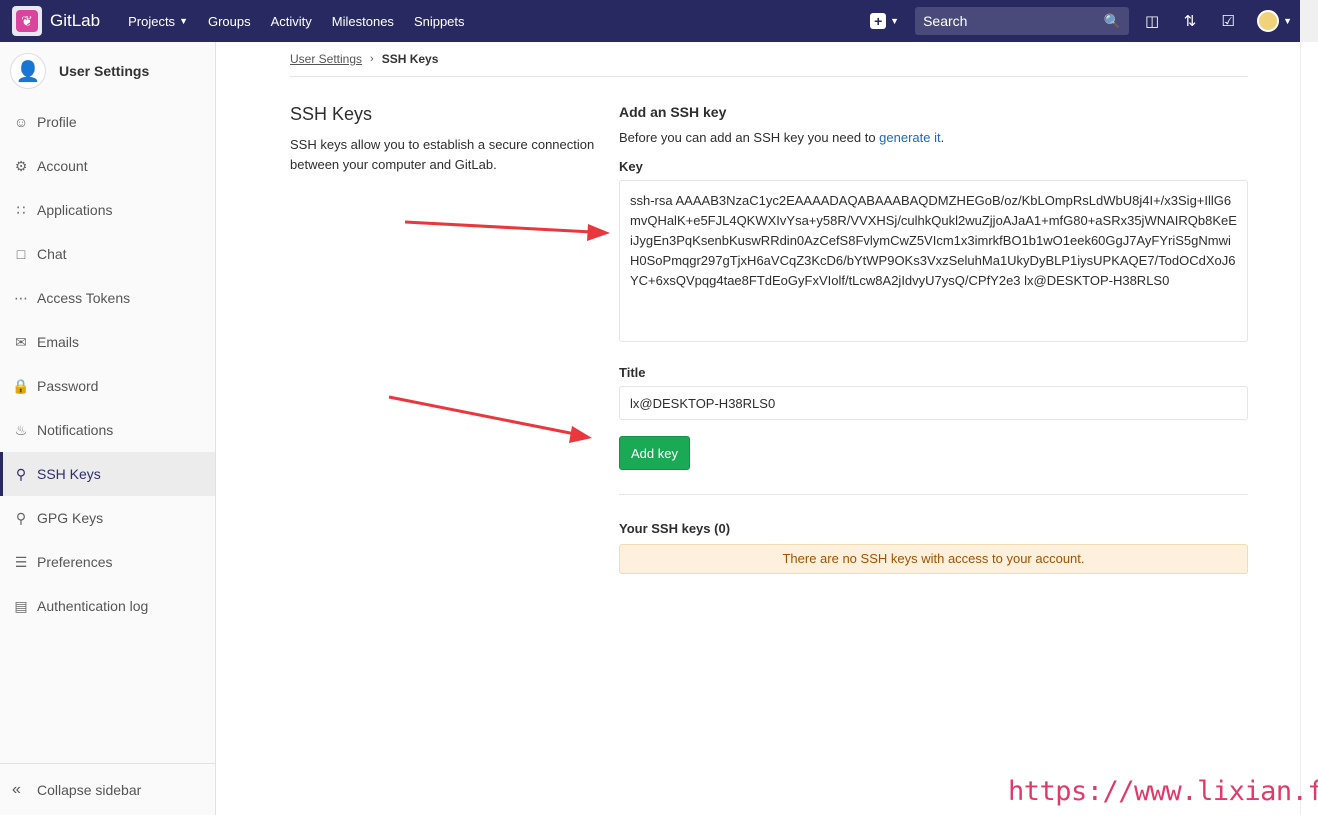 The image size is (1318, 815). Describe the element at coordinates (933, 494) in the screenshot. I see `section-divider` at that location.